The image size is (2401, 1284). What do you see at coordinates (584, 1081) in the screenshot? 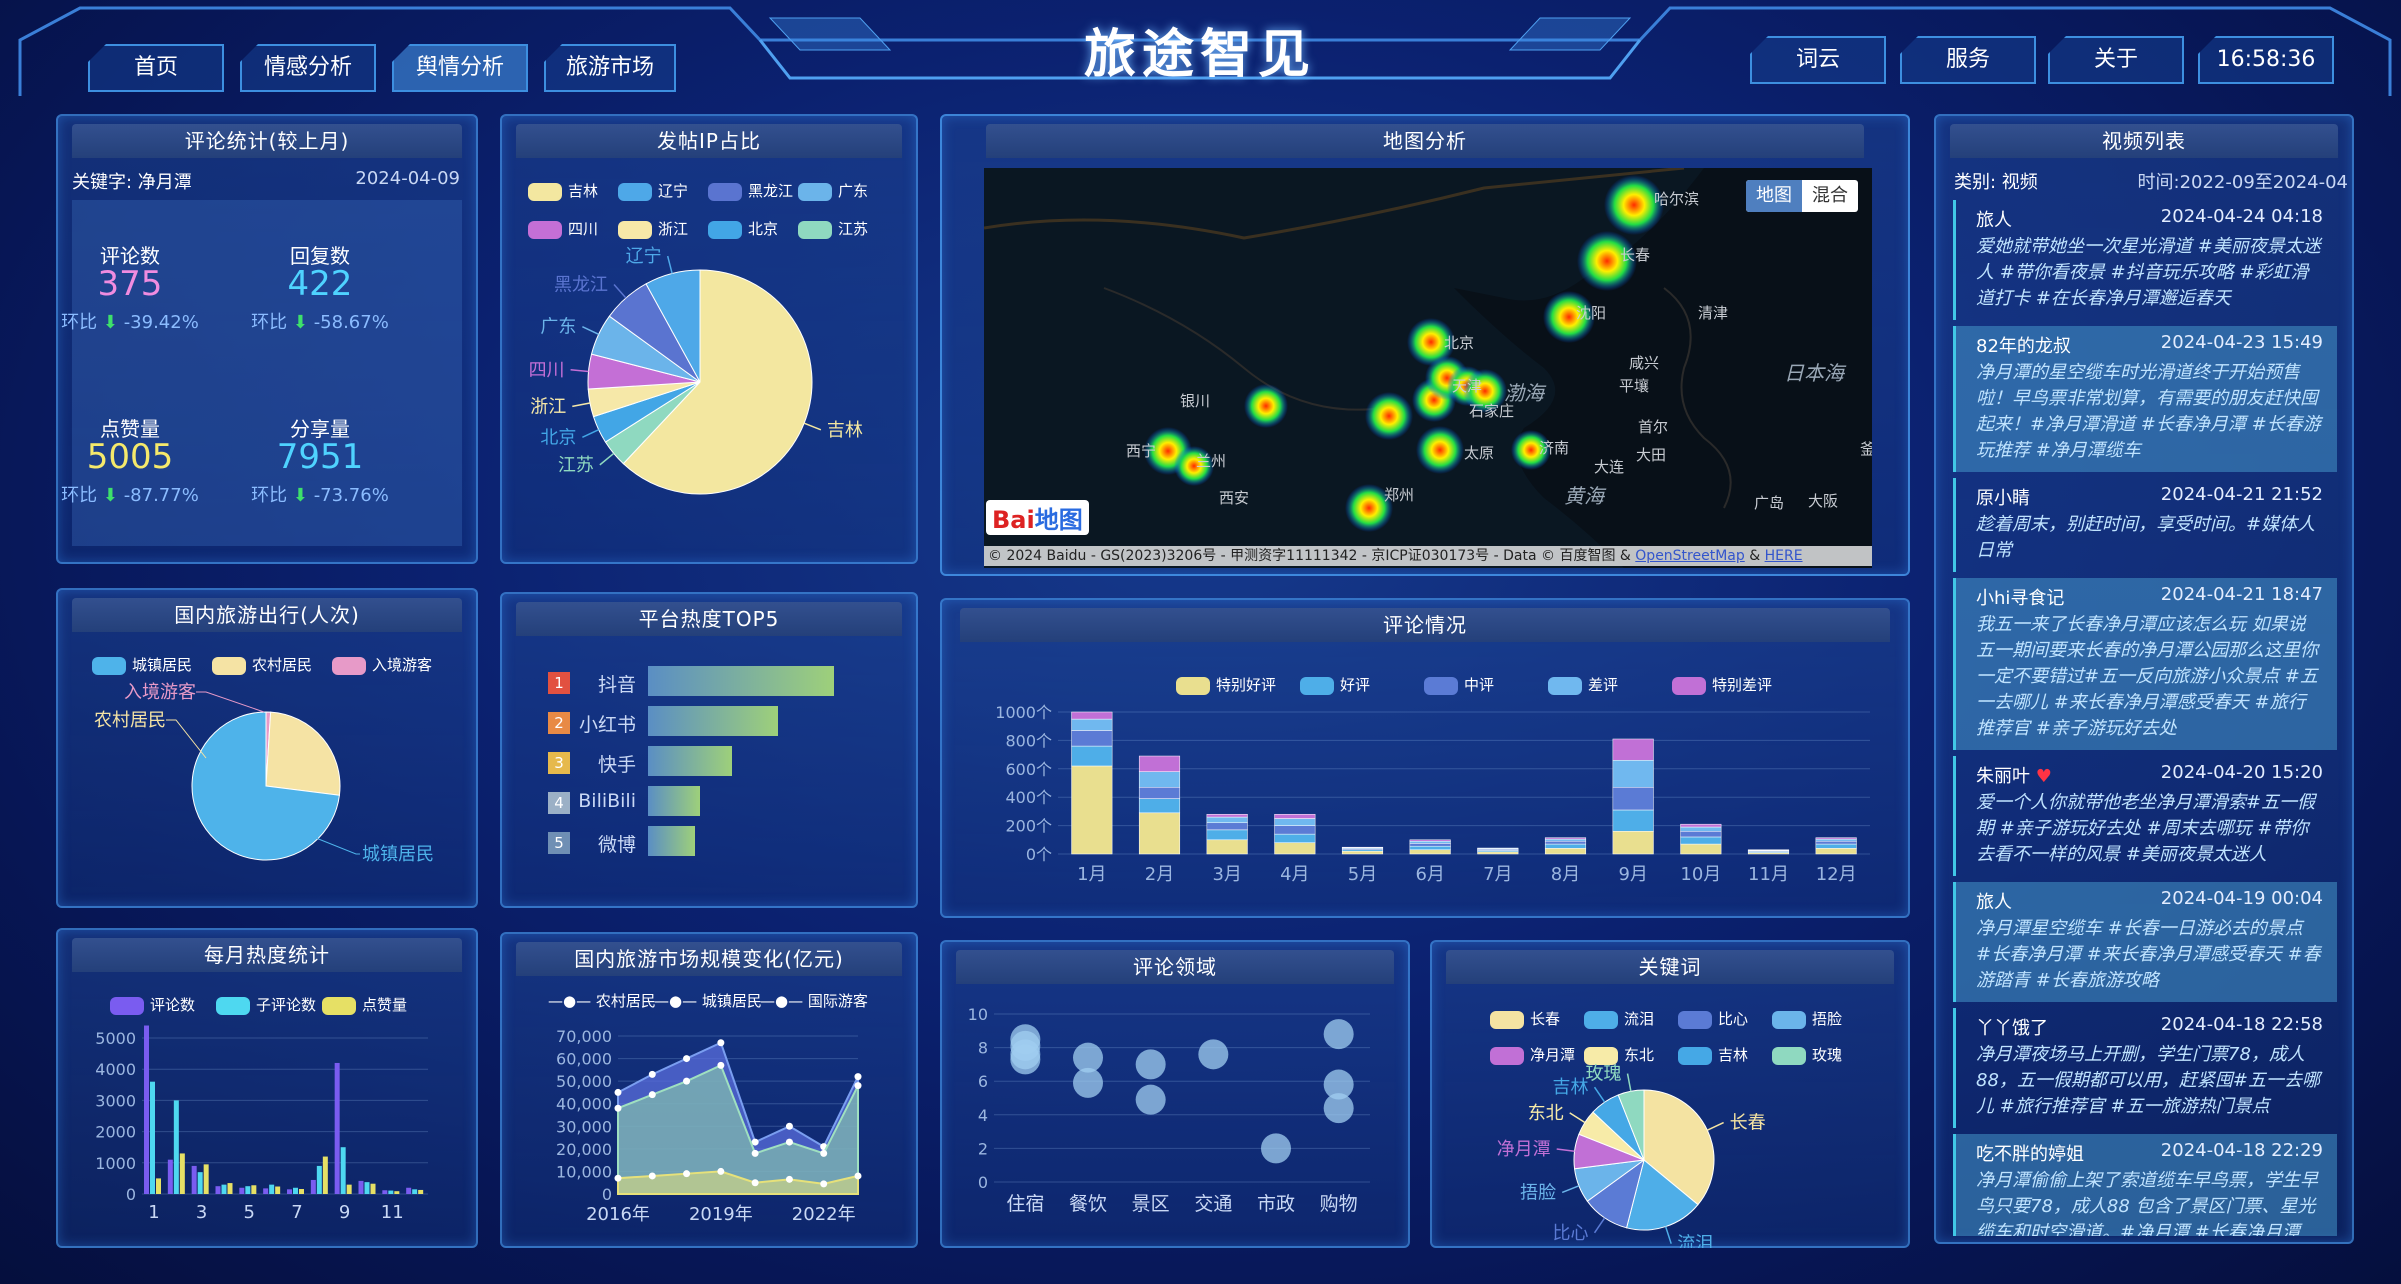
I see `y-tick-label: 50,000` at bounding box center [584, 1081].